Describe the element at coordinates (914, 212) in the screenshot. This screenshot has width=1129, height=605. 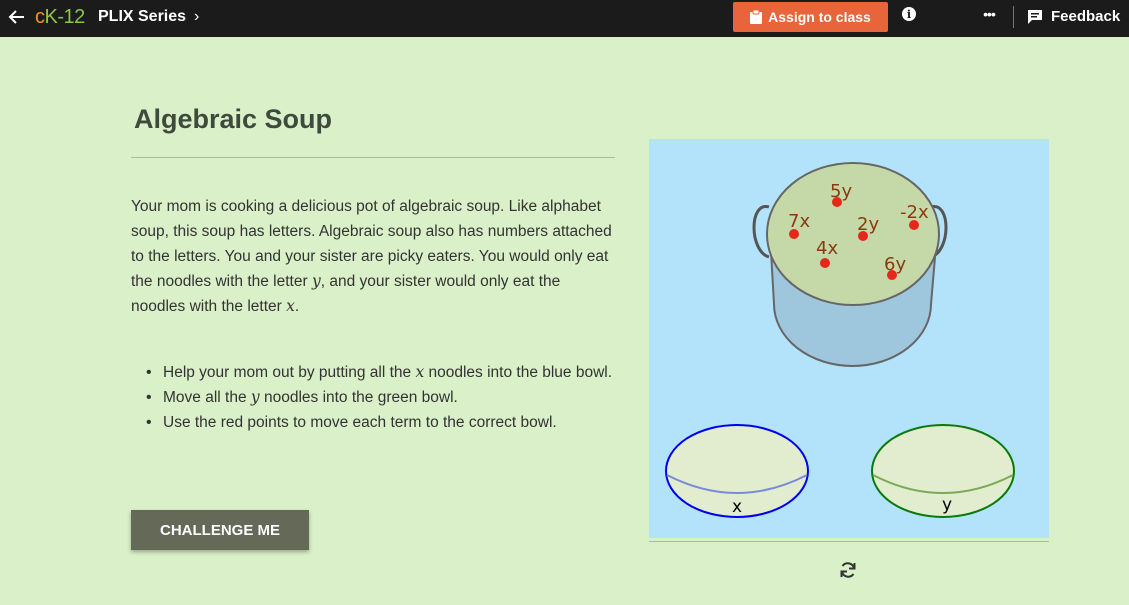
I see `svg-text: -2x` at that location.